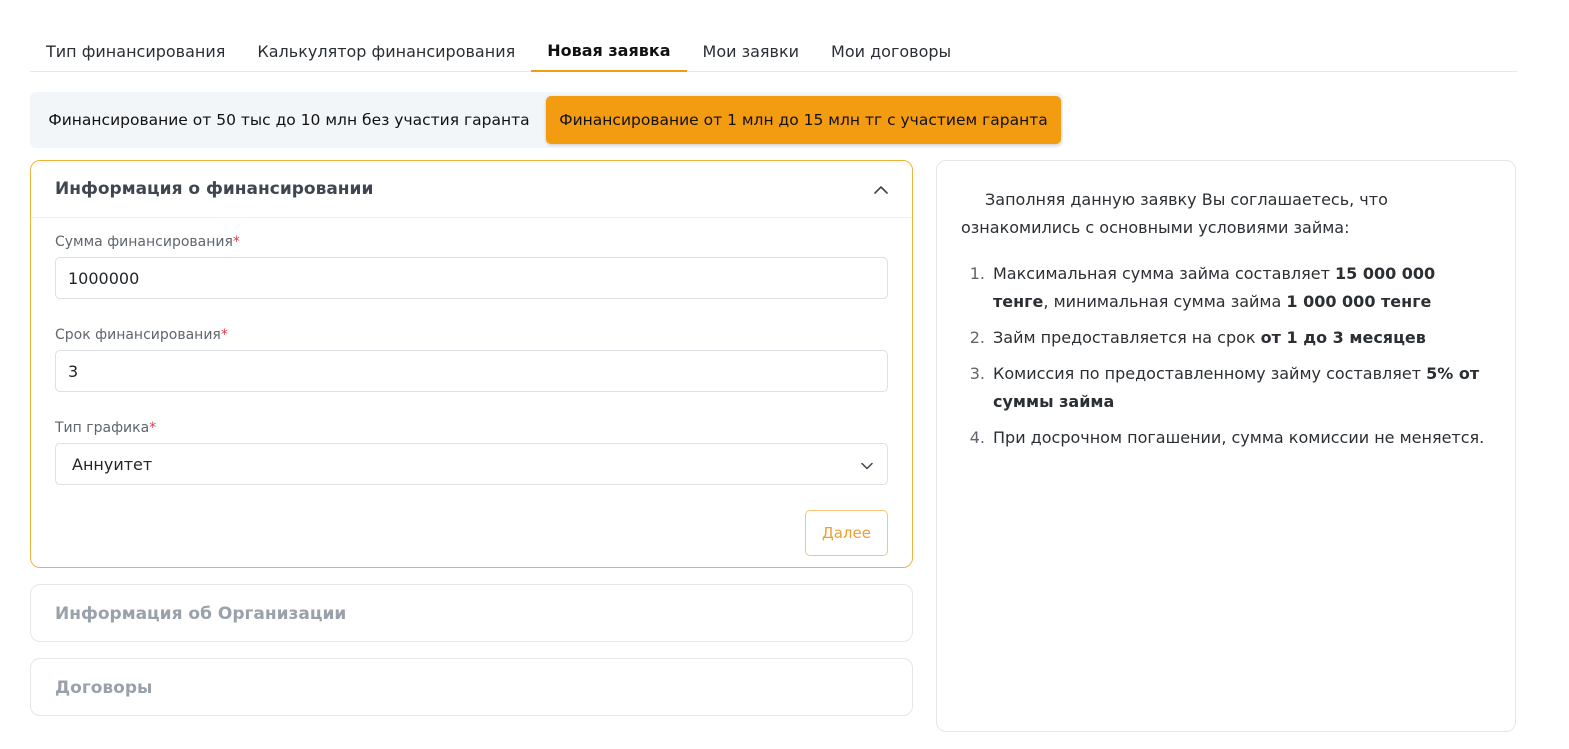 The height and width of the screenshot is (749, 1569). I want to click on next-button: Далее, so click(846, 533).